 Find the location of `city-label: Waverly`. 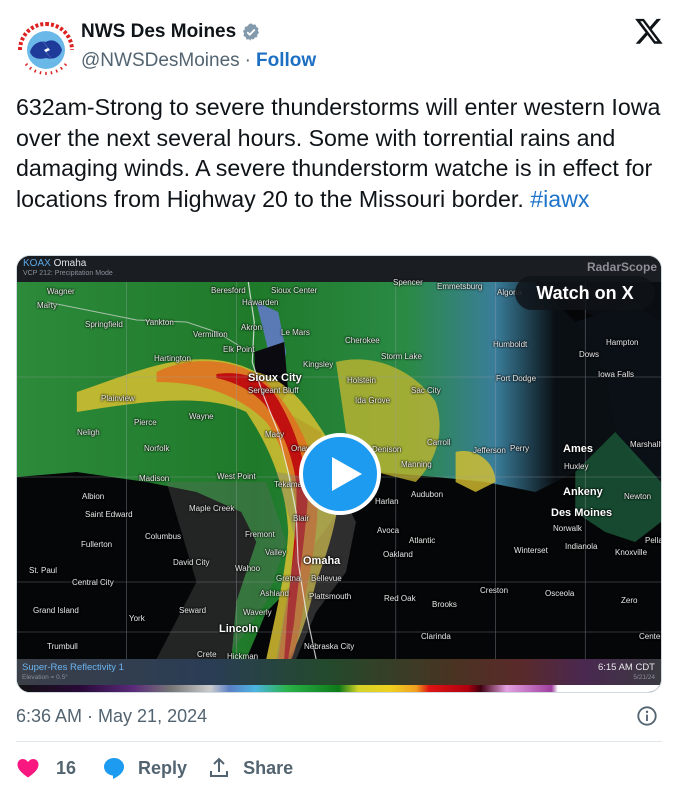

city-label: Waverly is located at coordinates (257, 612).